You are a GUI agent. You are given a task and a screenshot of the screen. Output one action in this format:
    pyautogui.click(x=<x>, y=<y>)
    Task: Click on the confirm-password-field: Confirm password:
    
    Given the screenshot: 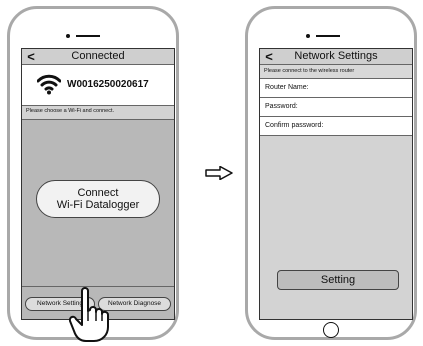 What is the action you would take?
    pyautogui.click(x=336, y=126)
    